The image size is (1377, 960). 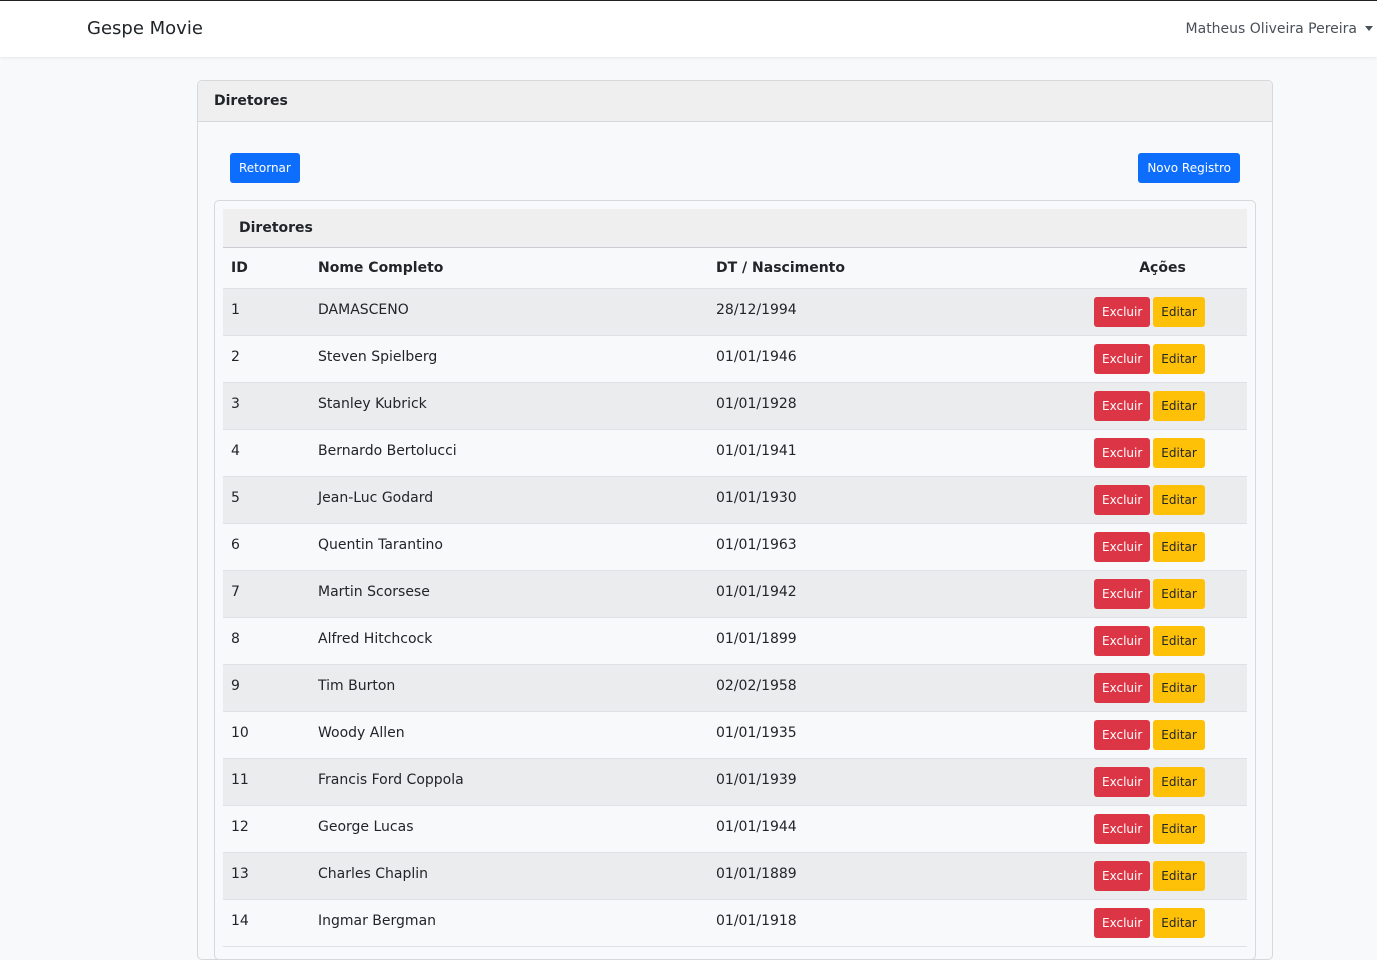 What do you see at coordinates (735, 829) in the screenshot?
I see `table-row: 12 George Lucas 01/01/1944 Excluir Editar` at bounding box center [735, 829].